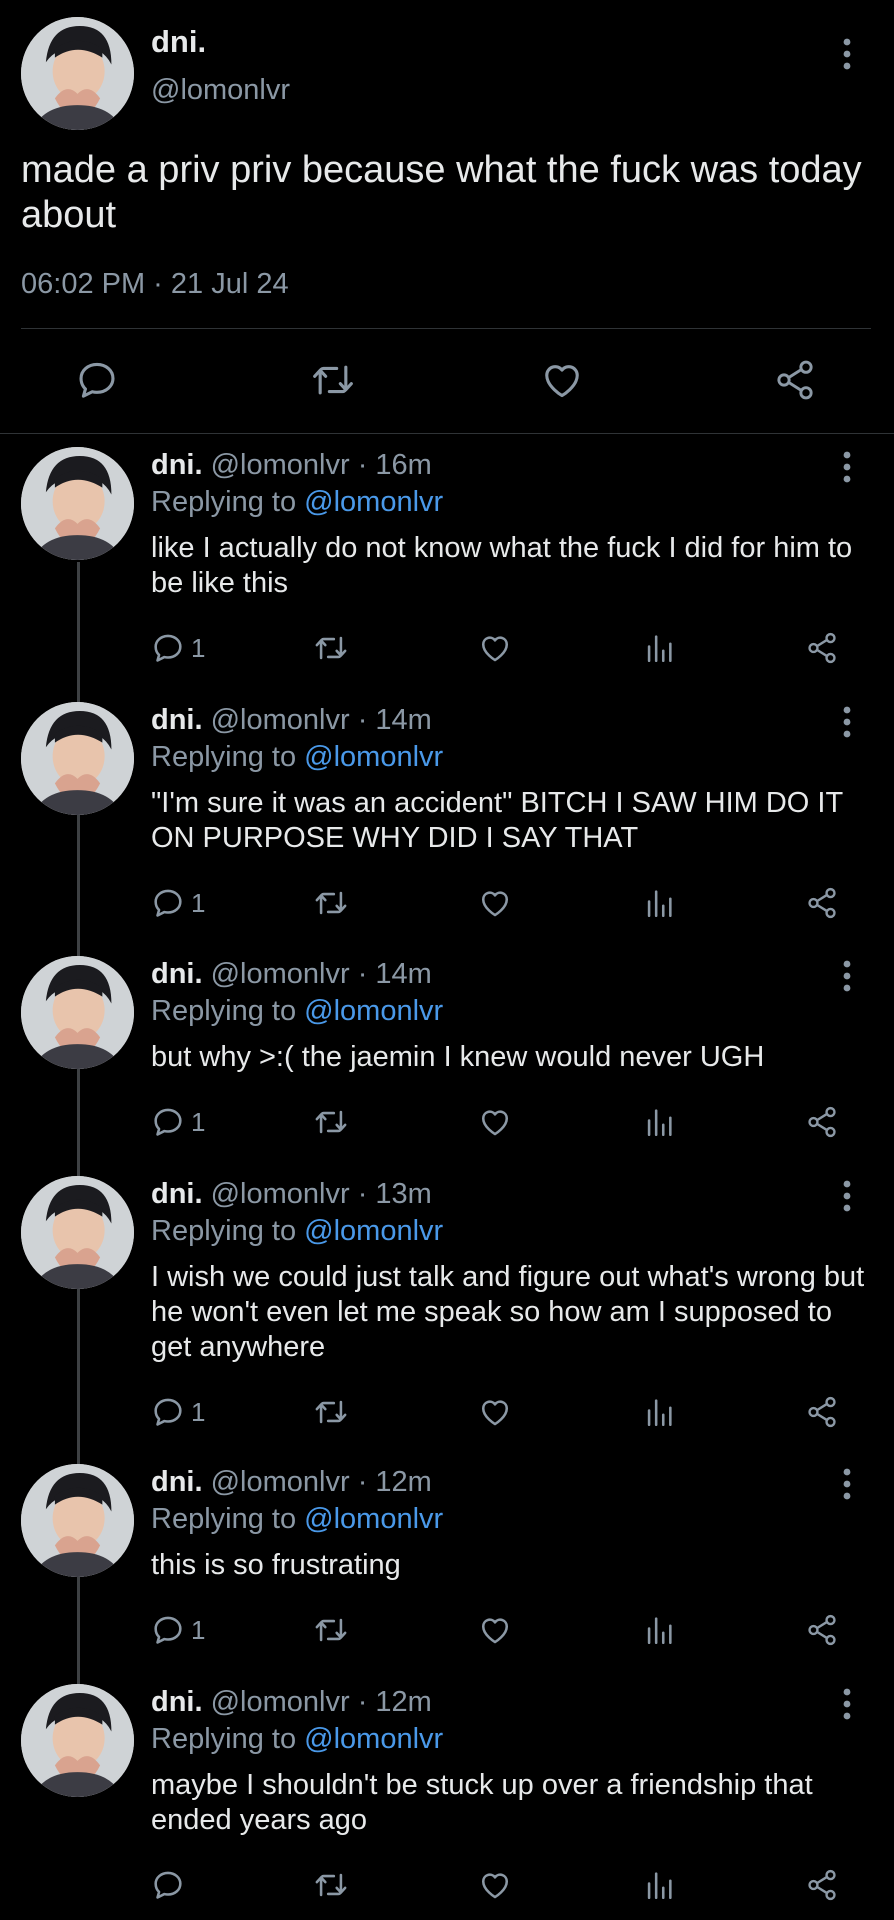 This screenshot has width=894, height=1920. I want to click on author-meta: @lomonlvr · 13m, so click(321, 1194).